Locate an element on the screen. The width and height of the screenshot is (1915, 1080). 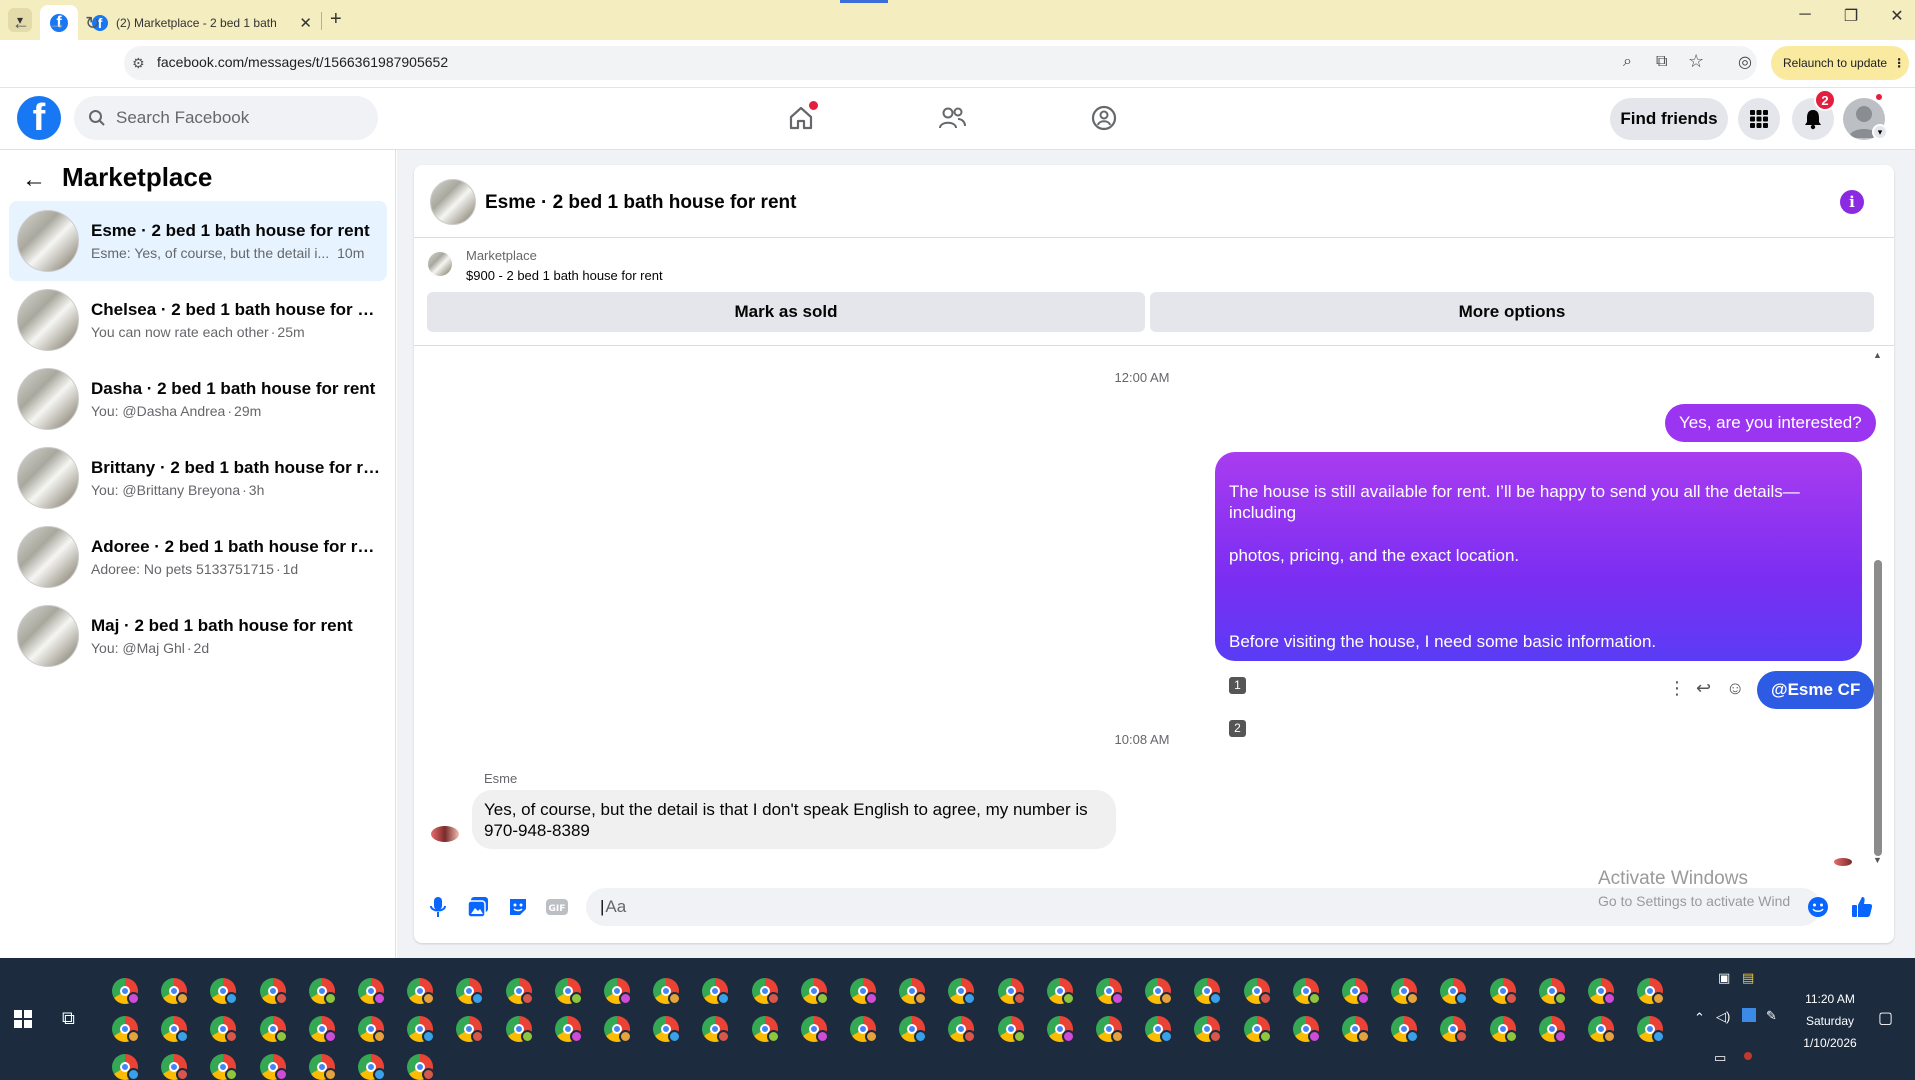
outgoing-message-bubble: Yes, are you interested? is located at coordinates (1770, 423).